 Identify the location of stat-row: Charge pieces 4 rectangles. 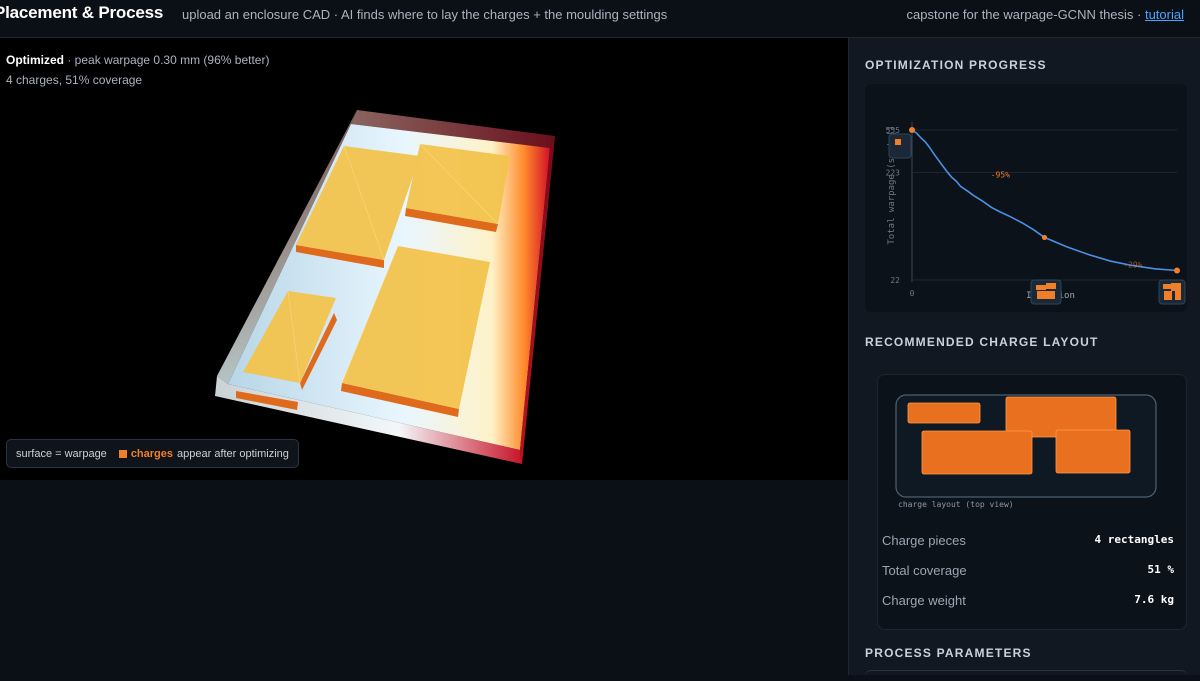
(1028, 543).